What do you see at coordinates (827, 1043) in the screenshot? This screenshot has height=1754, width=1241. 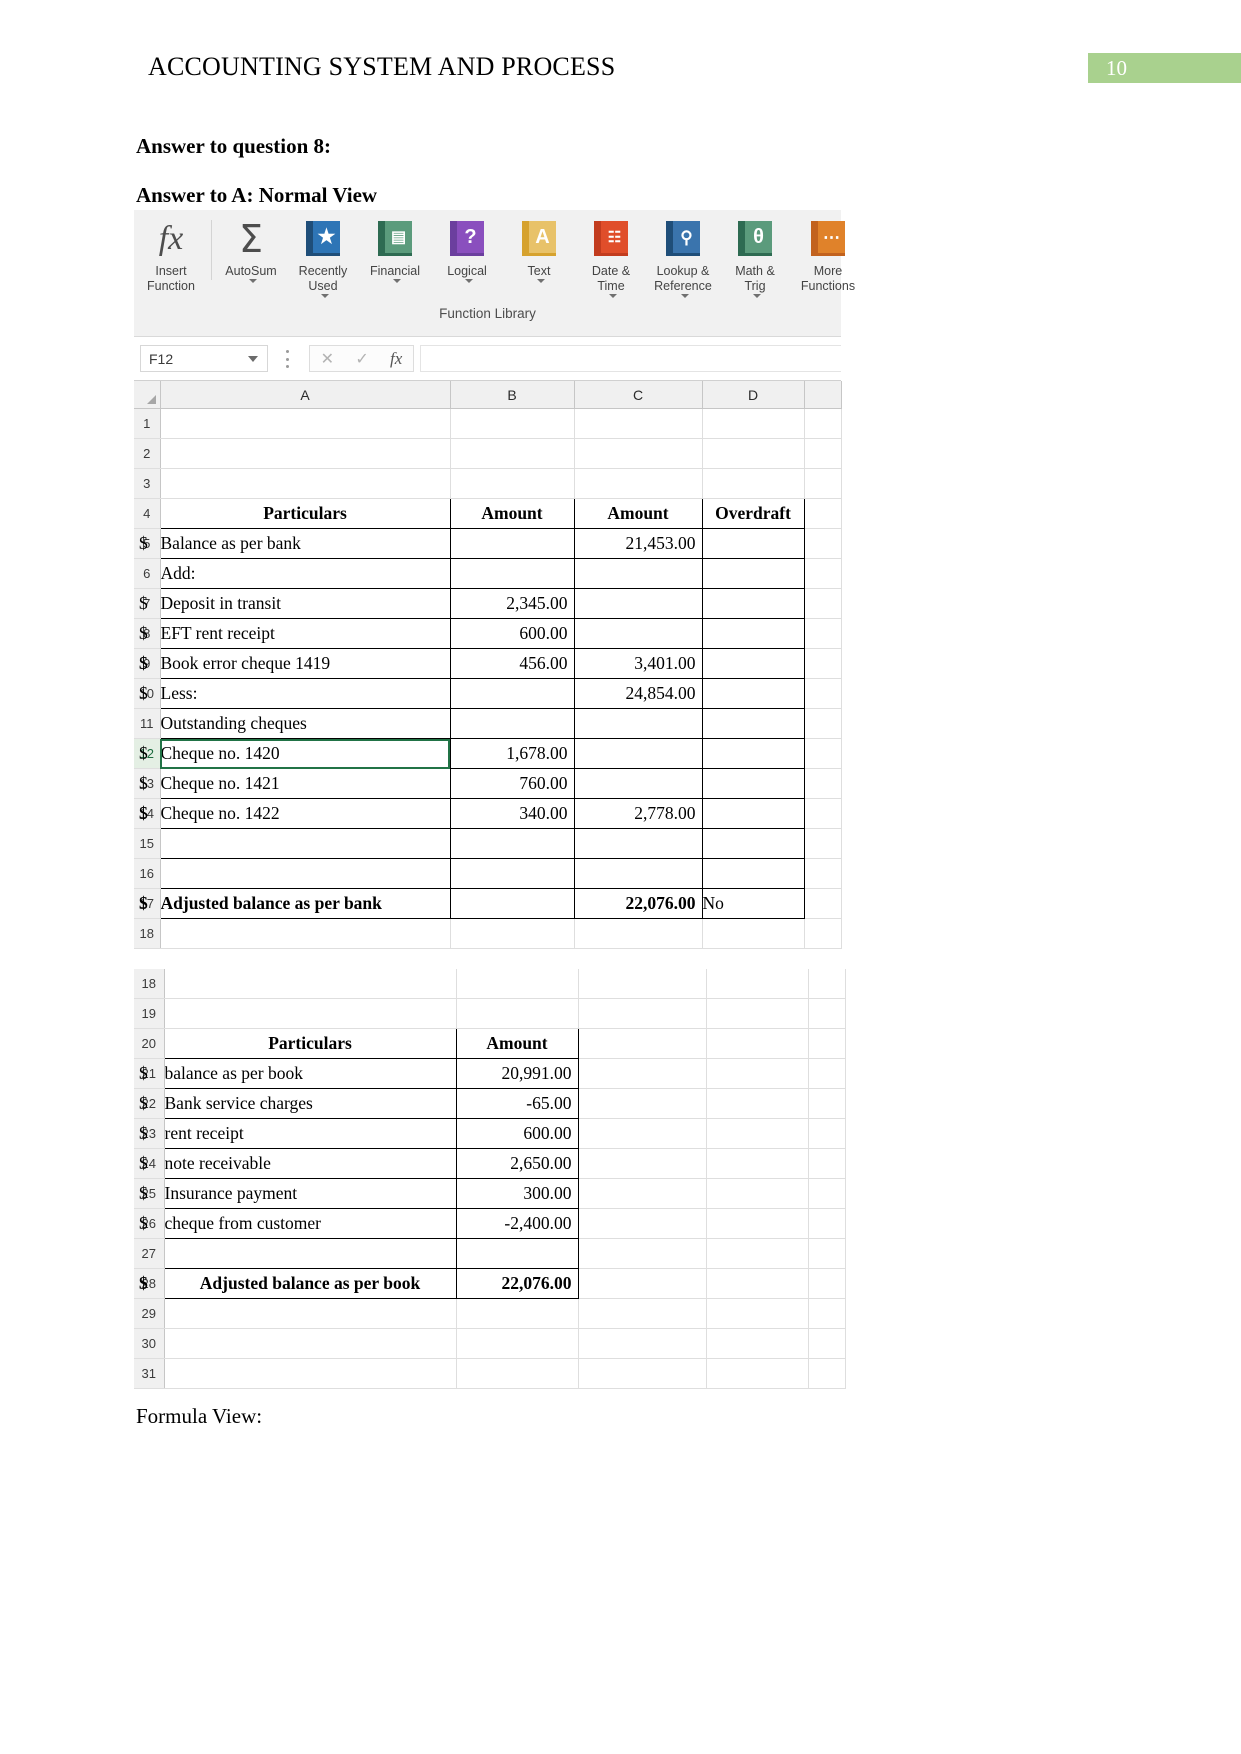 I see `cell-E20` at bounding box center [827, 1043].